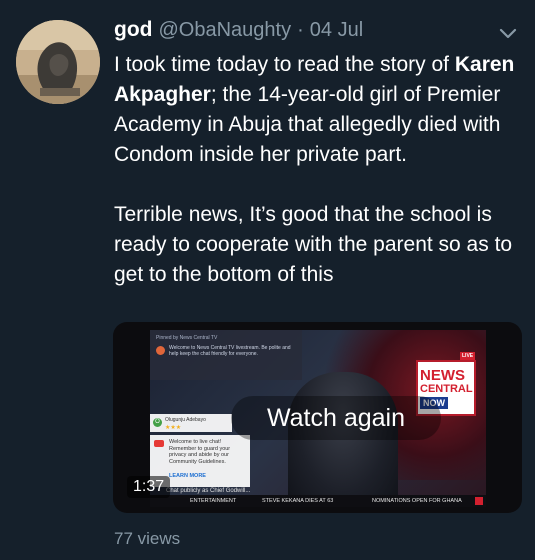 The height and width of the screenshot is (560, 535). Describe the element at coordinates (187, 338) in the screenshot. I see `chat-header: Pinned by News Central TV` at that location.